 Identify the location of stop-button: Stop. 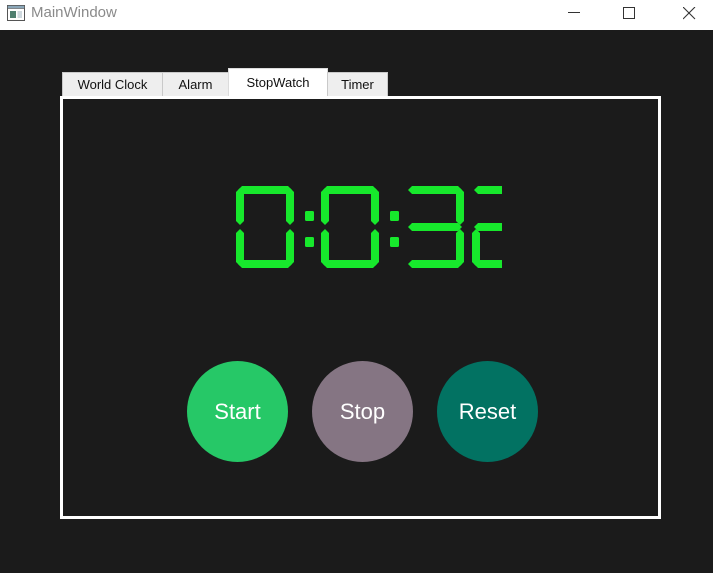
(362, 411).